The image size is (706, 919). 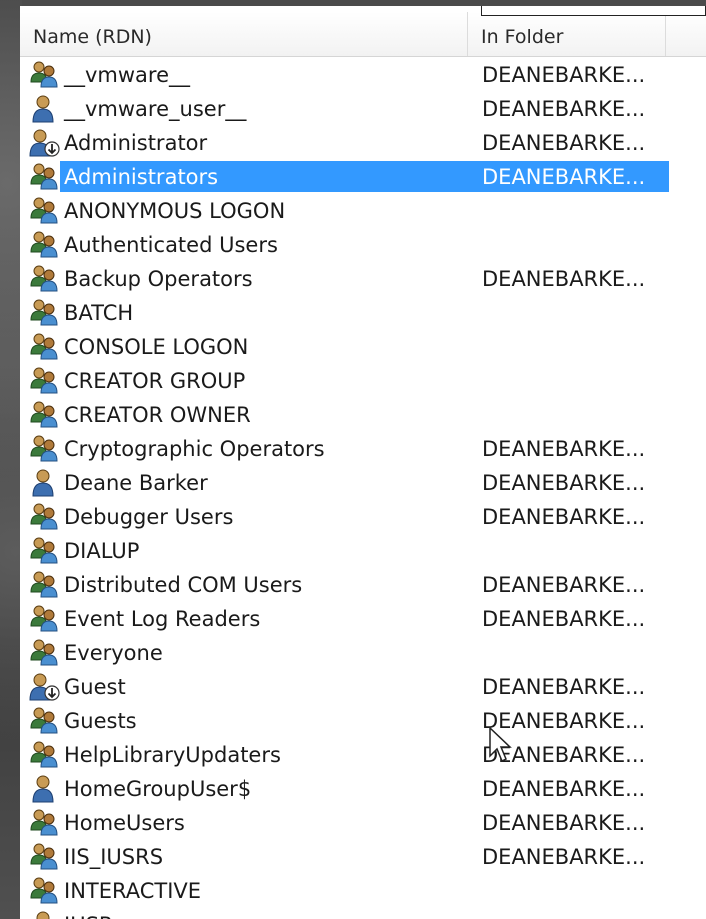 I want to click on list-row: CONSOLE LOGON, so click(x=363, y=347).